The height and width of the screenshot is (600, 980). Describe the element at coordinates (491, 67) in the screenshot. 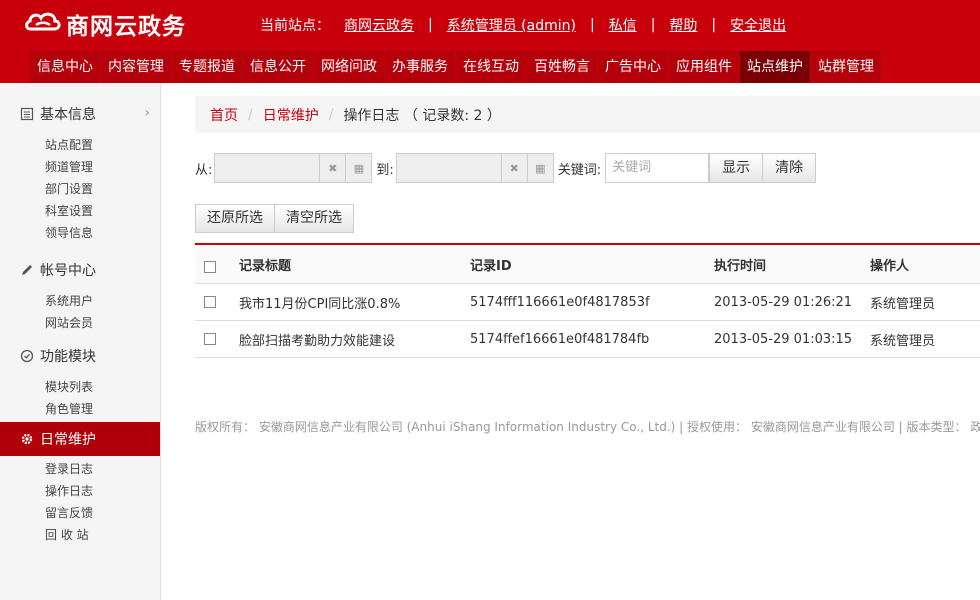

I see `nav-item-interaction: 在线互动` at that location.